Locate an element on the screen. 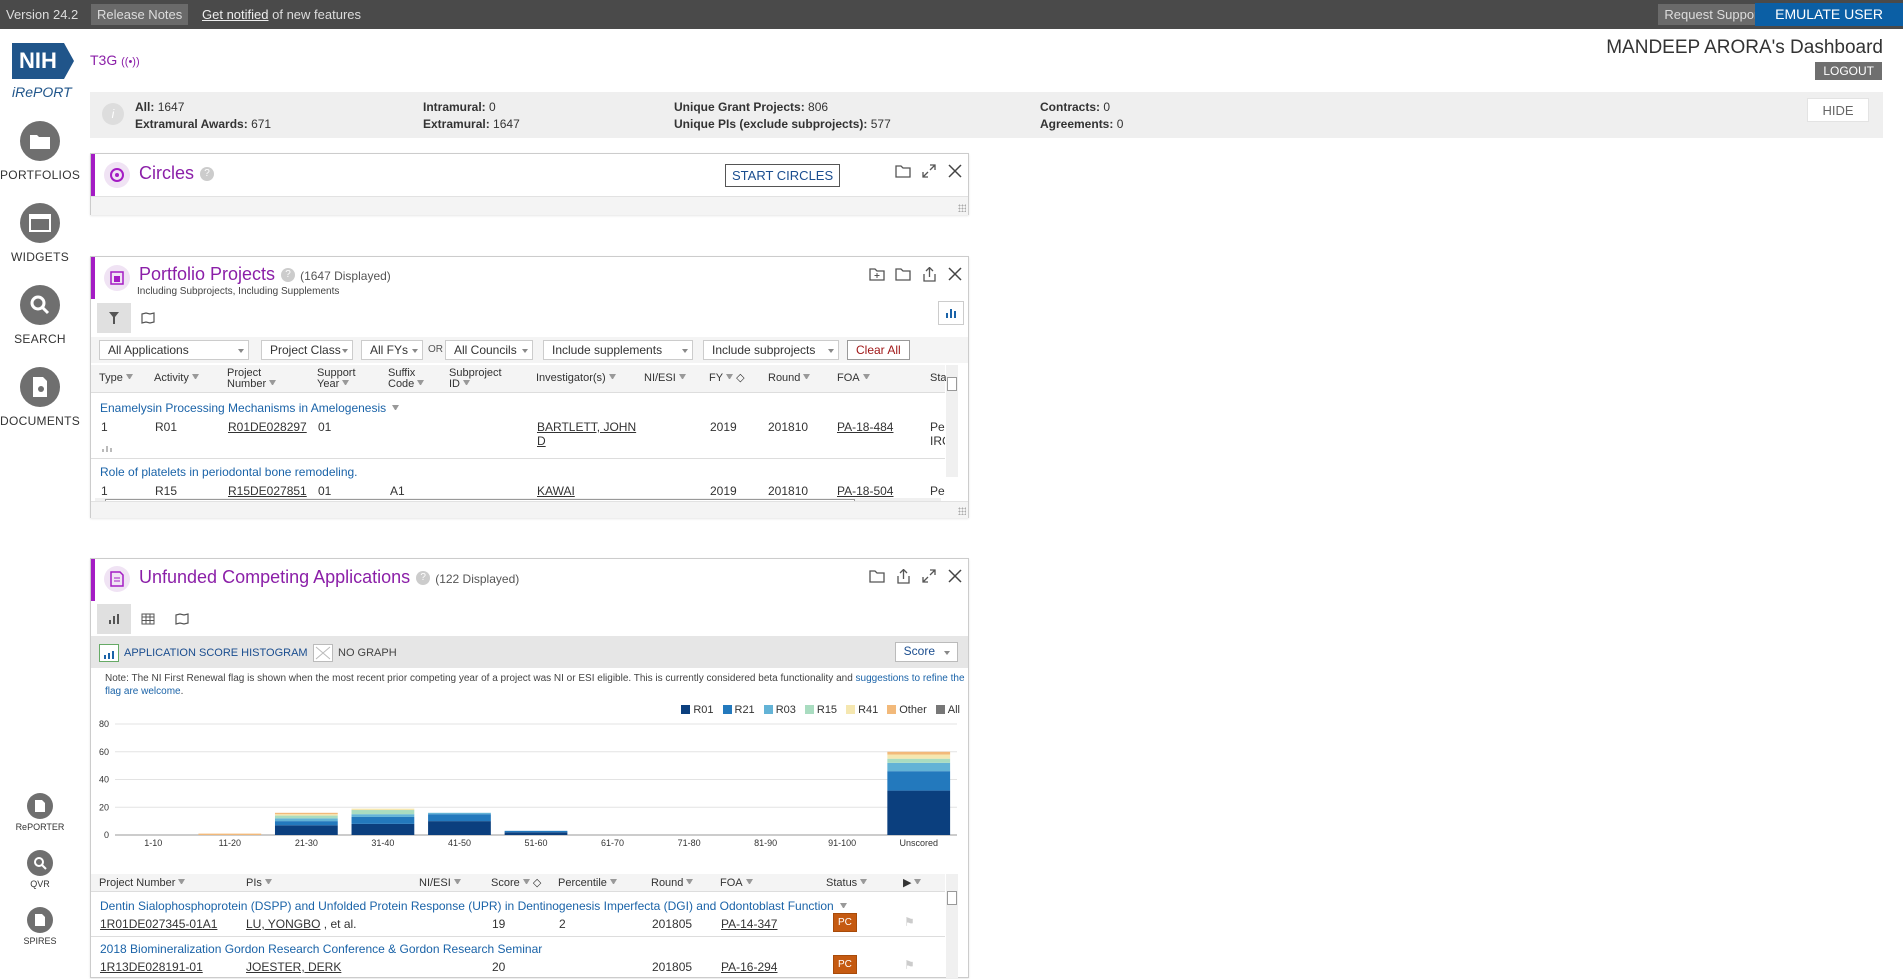 Image resolution: width=1903 pixels, height=979 pixels. nav-reporter: RePORTER is located at coordinates (40, 812).